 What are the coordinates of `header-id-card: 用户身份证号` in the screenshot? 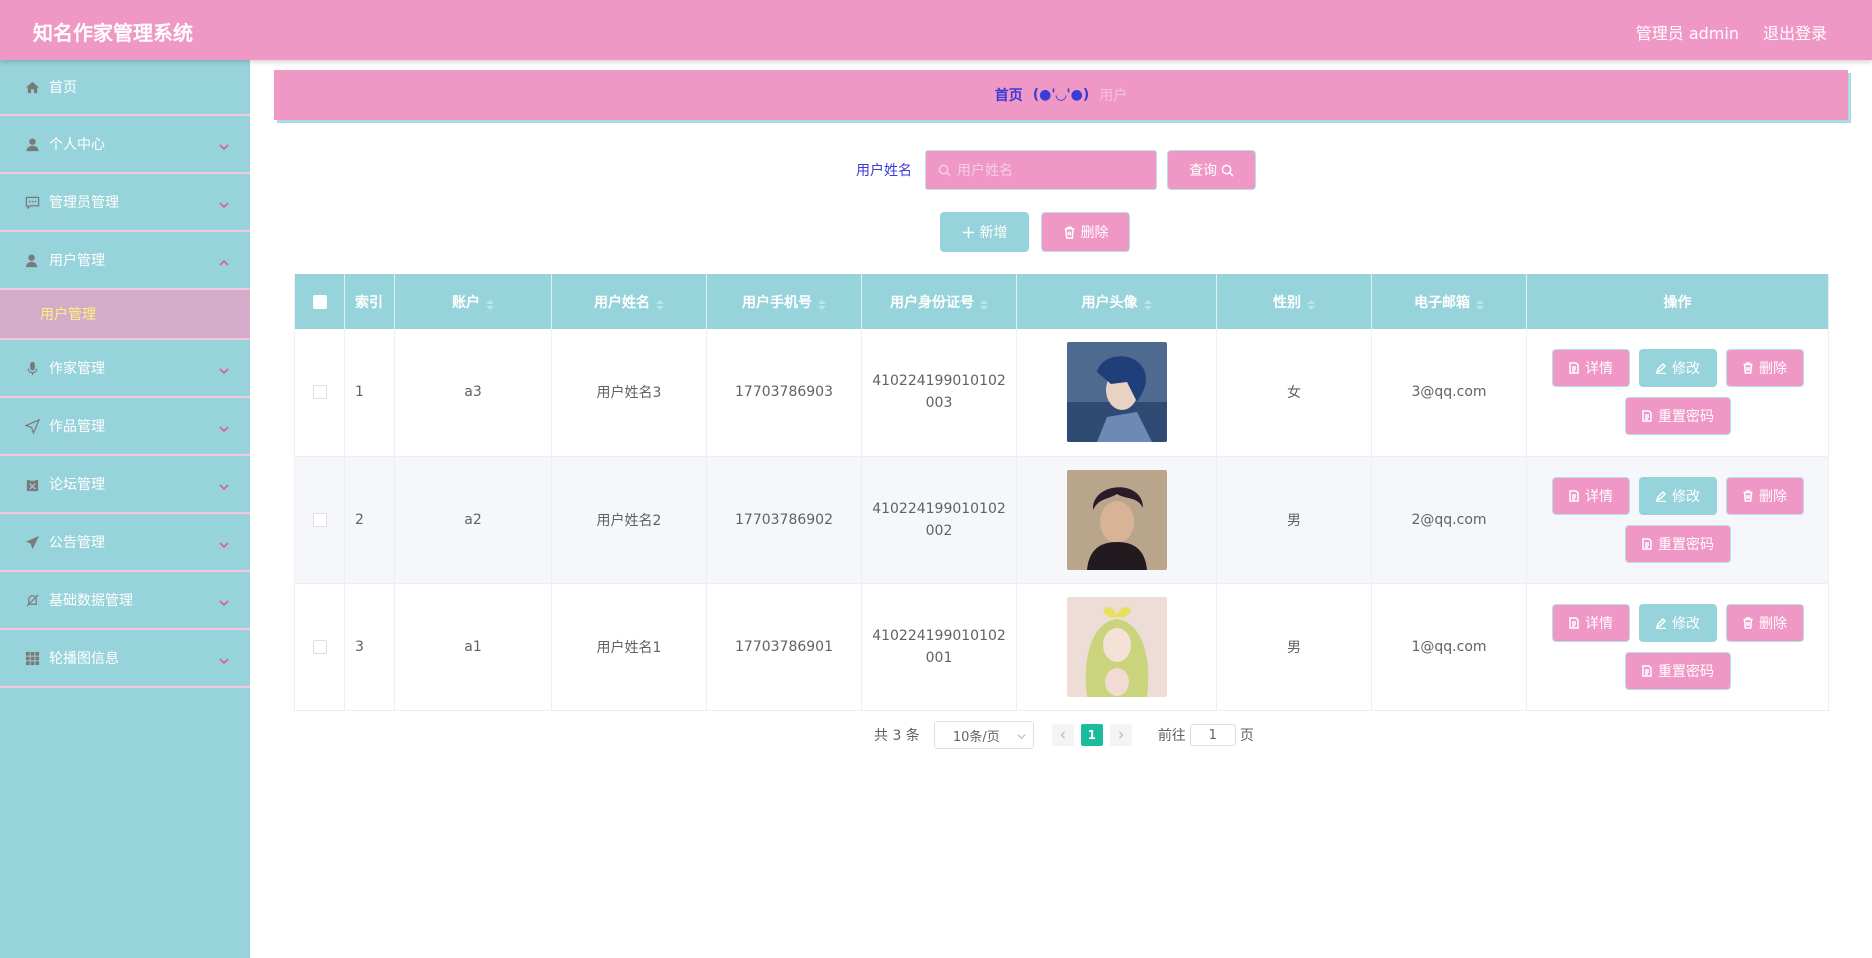 It's located at (939, 301).